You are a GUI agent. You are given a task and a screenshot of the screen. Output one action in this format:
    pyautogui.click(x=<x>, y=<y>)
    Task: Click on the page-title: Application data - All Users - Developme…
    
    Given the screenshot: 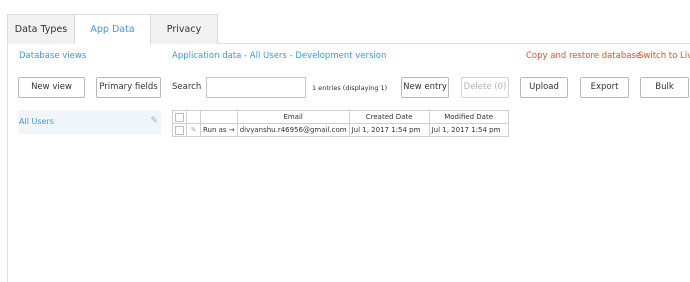 What is the action you would take?
    pyautogui.click(x=279, y=56)
    